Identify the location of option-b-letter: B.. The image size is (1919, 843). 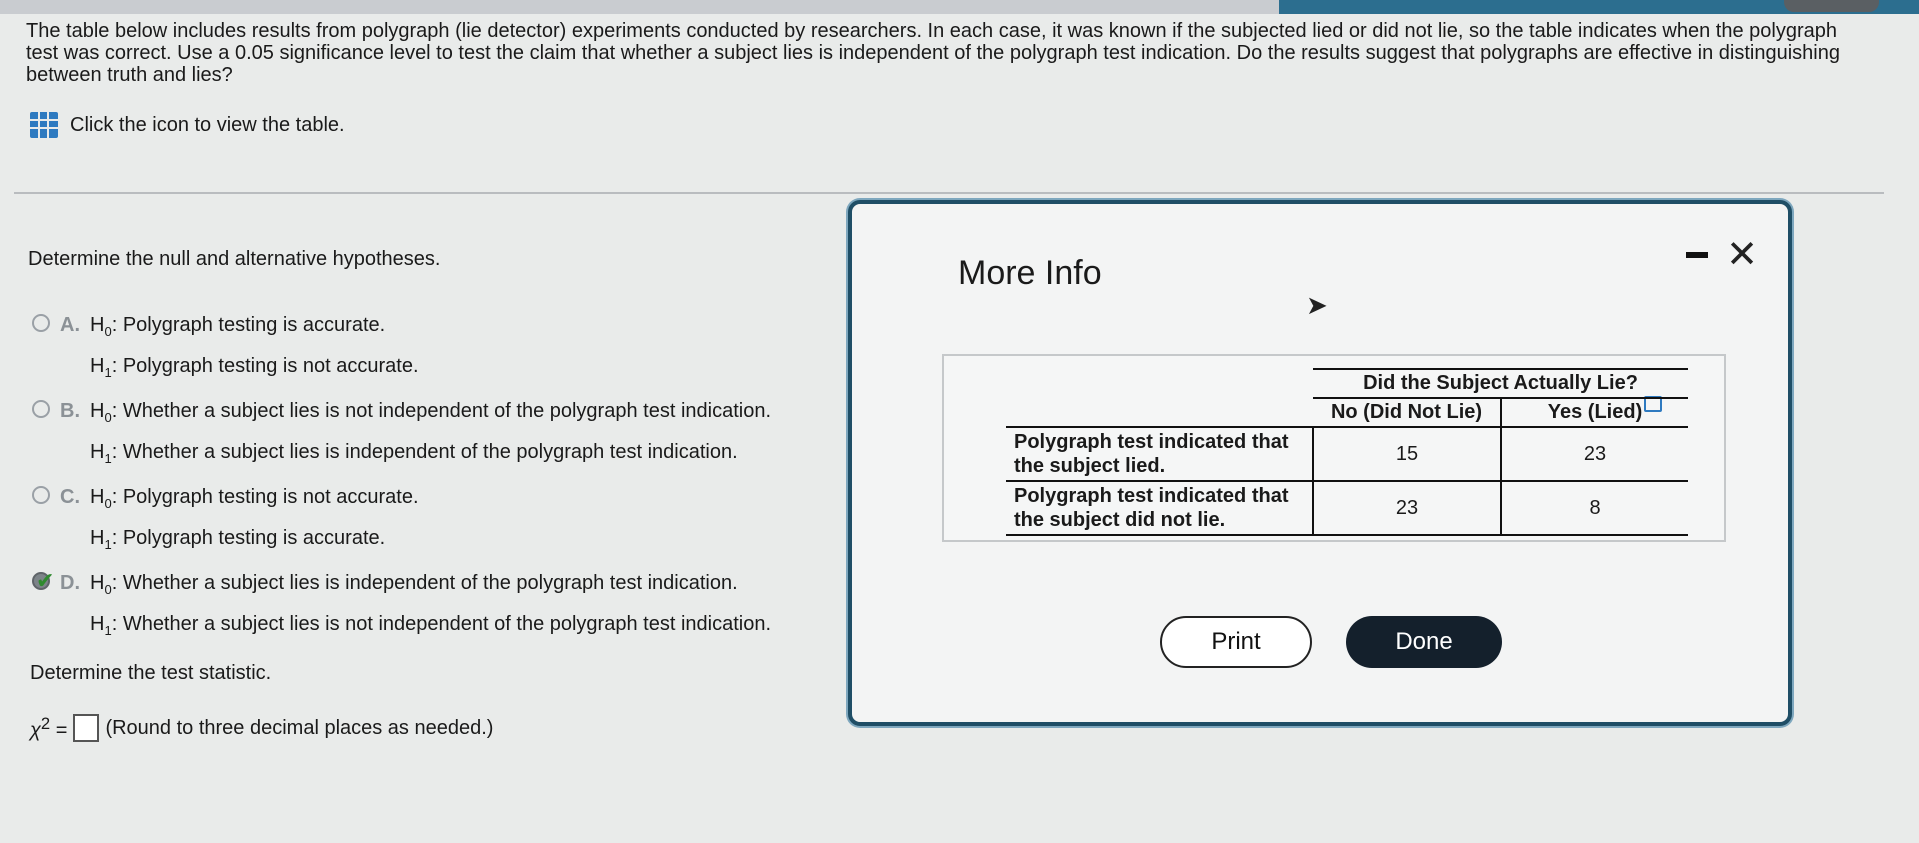
(70, 411).